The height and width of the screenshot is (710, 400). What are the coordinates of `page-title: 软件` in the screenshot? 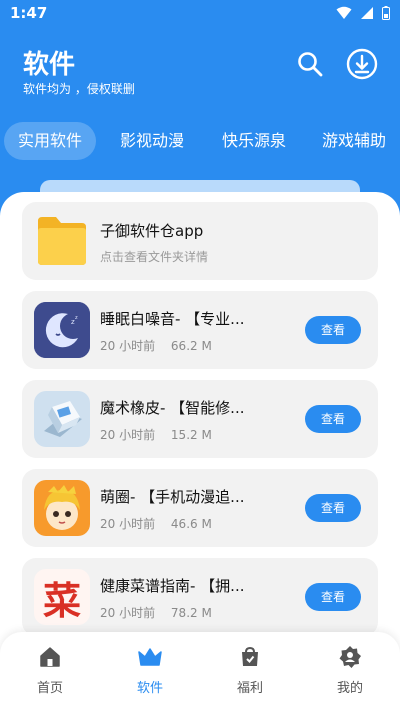 It's located at (49, 65).